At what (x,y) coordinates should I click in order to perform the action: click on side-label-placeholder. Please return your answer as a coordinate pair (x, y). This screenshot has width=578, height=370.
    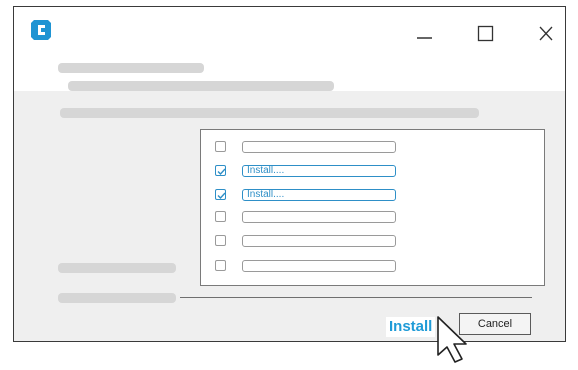
    Looking at the image, I should click on (117, 268).